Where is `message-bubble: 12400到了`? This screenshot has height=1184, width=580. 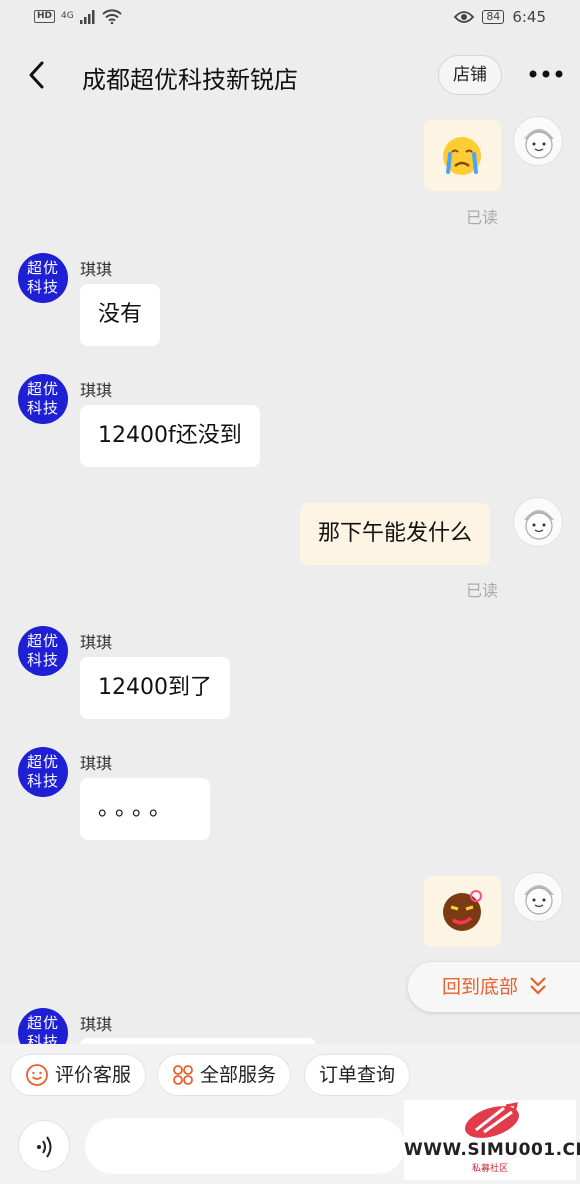
message-bubble: 12400到了 is located at coordinates (155, 688).